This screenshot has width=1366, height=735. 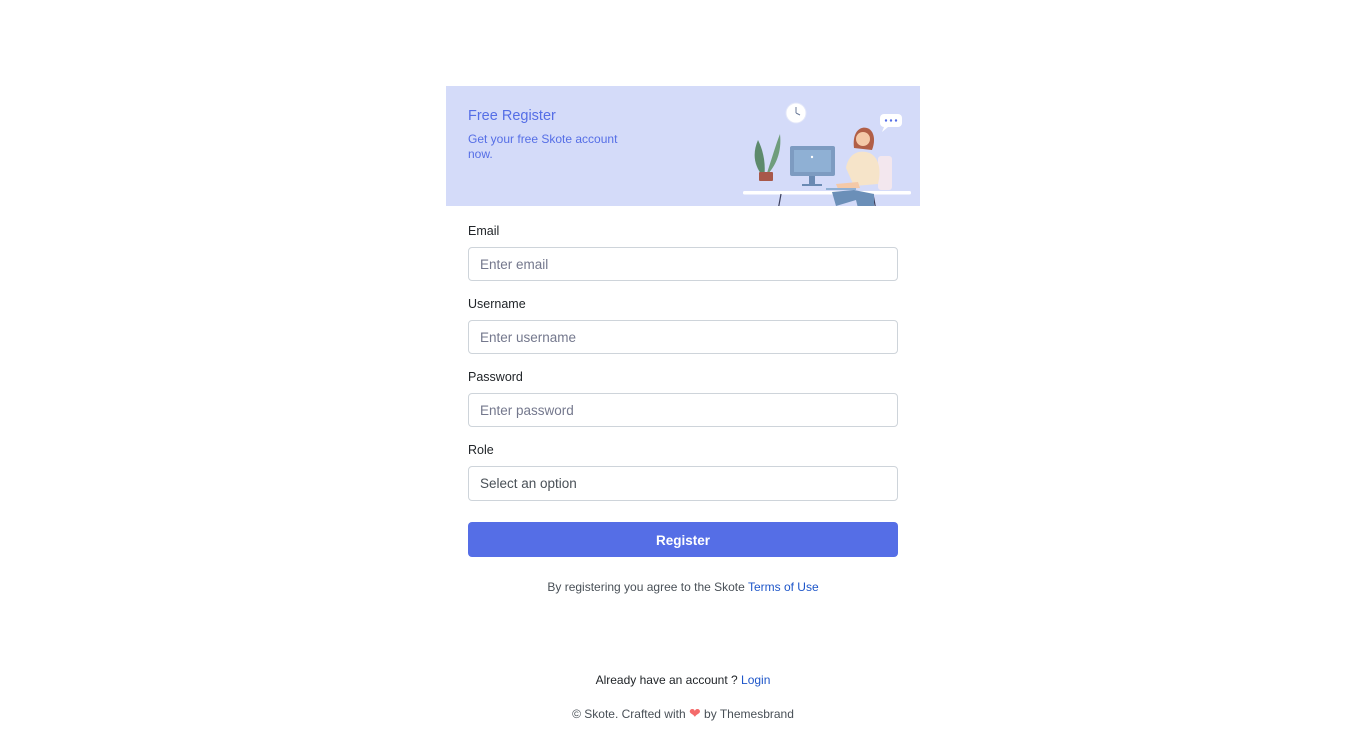 I want to click on copyright-suffix: by Themesbrand, so click(x=747, y=714).